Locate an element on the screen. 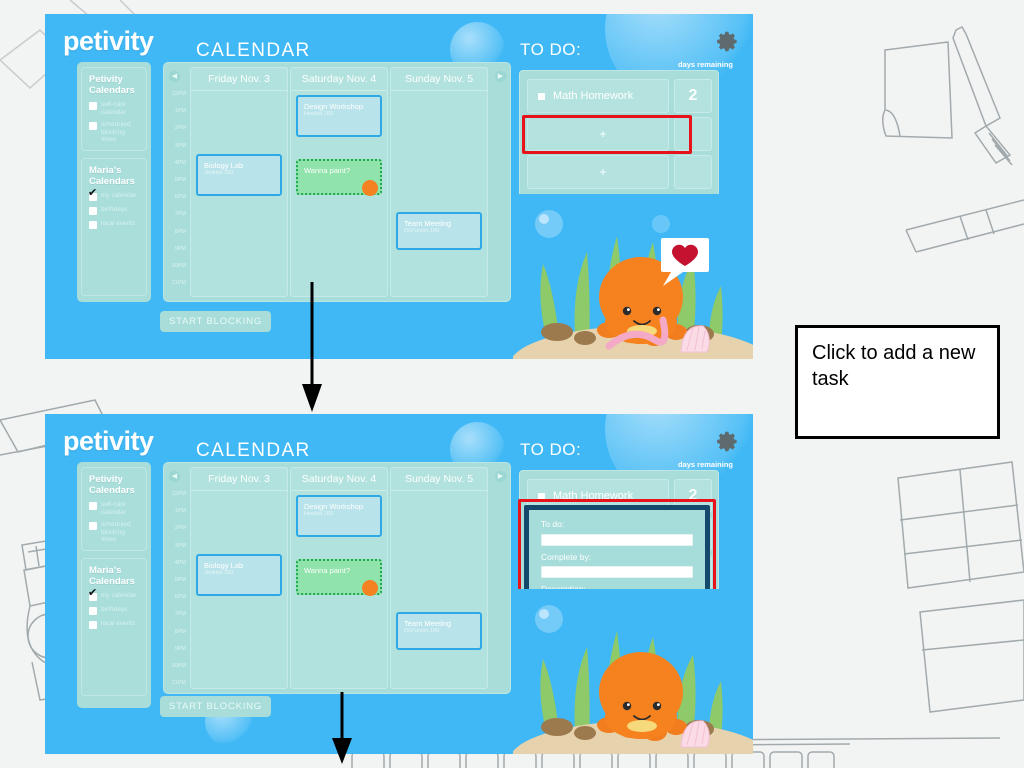 The height and width of the screenshot is (768, 1024). todo-input is located at coordinates (617, 539).